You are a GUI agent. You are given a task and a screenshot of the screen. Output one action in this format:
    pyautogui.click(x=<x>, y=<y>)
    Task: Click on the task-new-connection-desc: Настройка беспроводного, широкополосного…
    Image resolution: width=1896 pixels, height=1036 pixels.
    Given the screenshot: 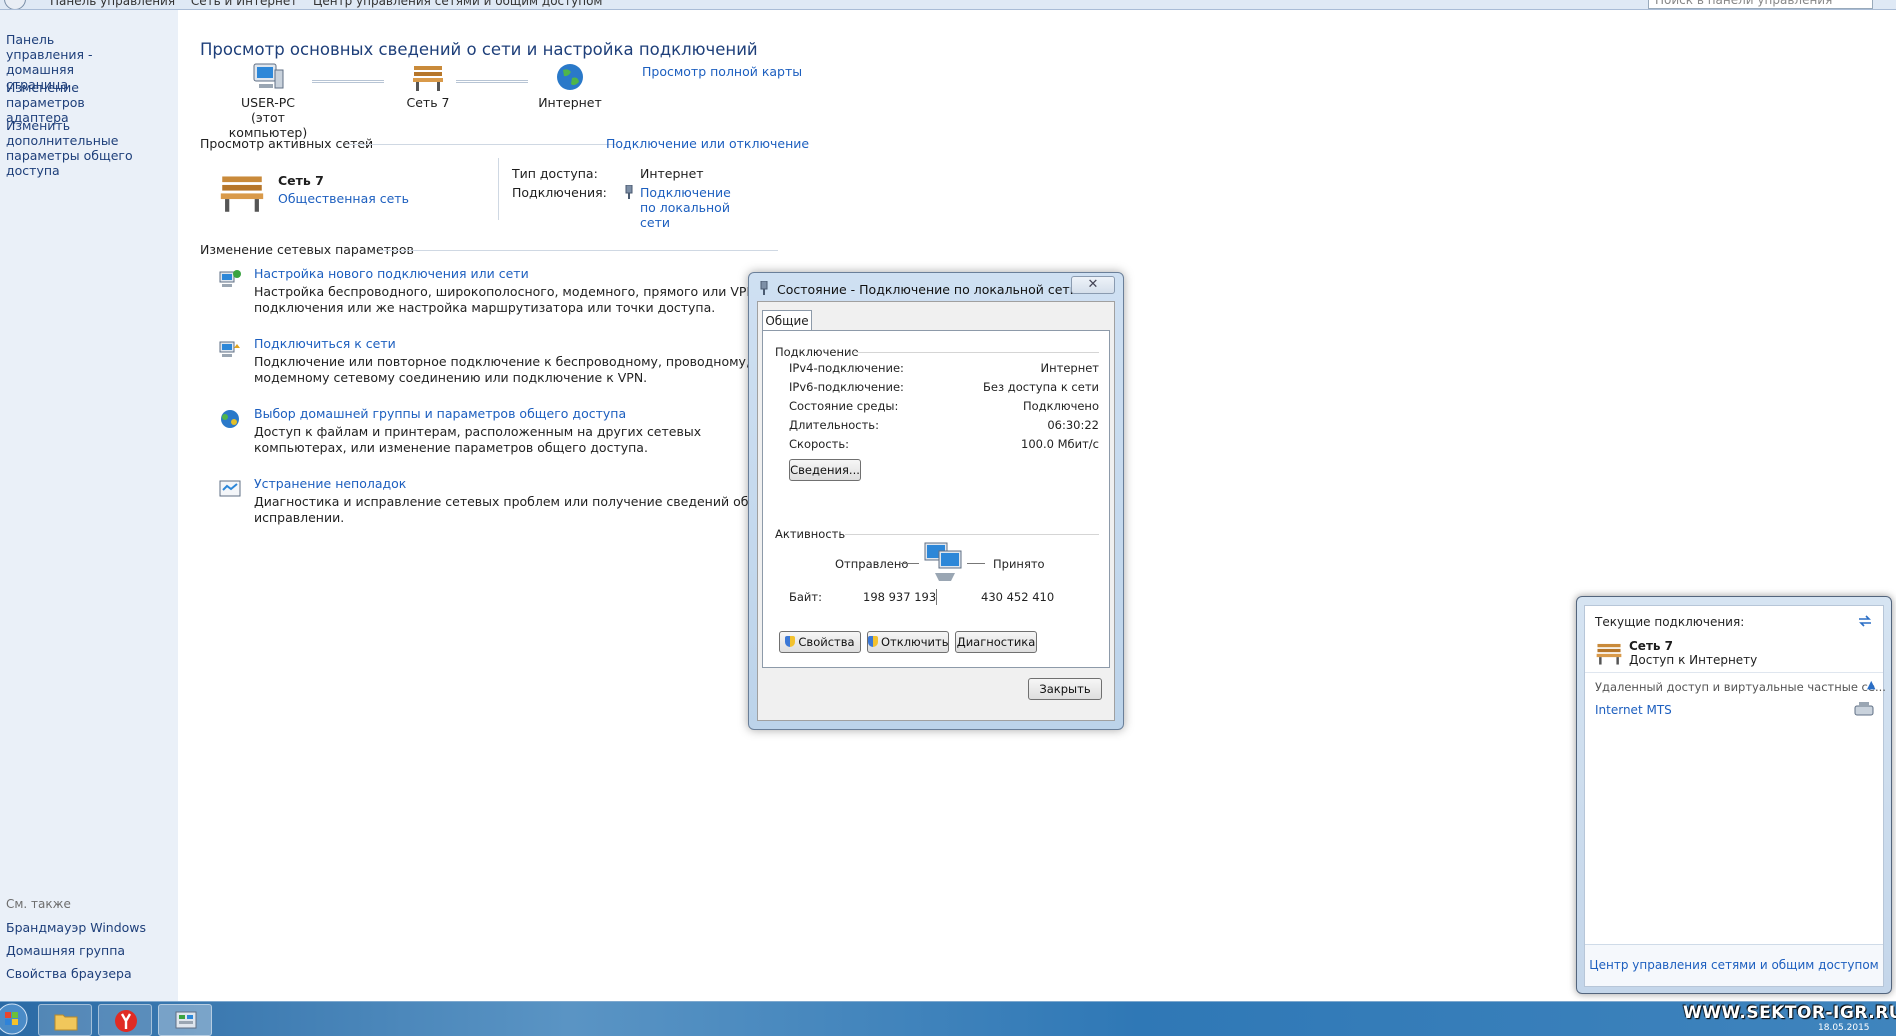 What is the action you would take?
    pyautogui.click(x=507, y=299)
    